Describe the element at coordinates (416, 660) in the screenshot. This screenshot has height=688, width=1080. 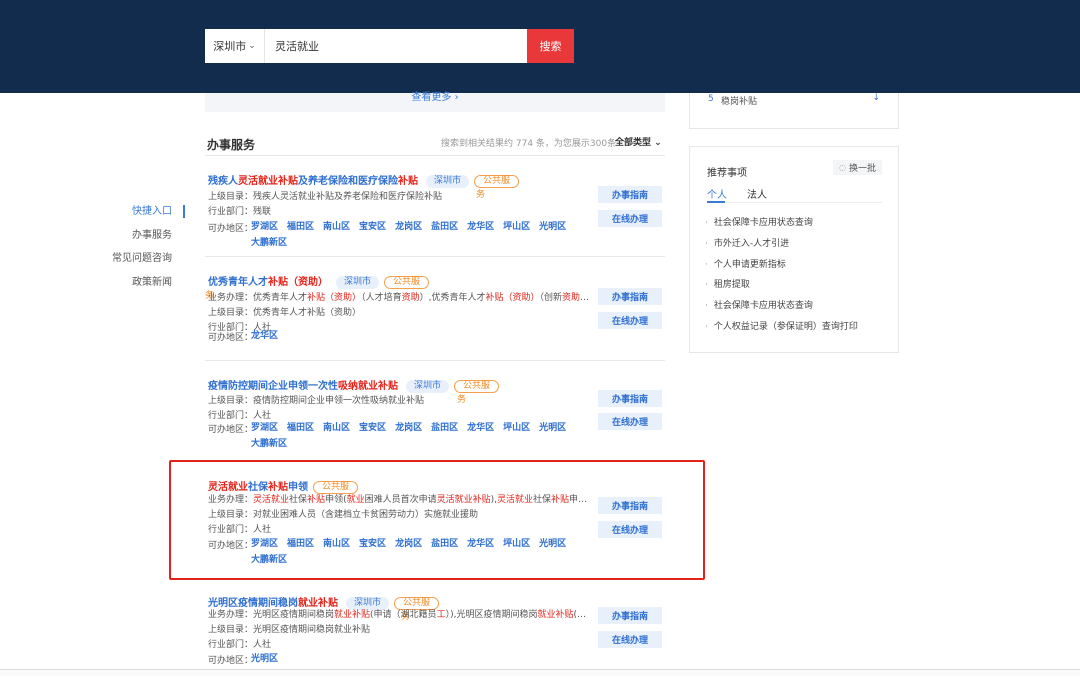
I see `area-list: 光明区` at that location.